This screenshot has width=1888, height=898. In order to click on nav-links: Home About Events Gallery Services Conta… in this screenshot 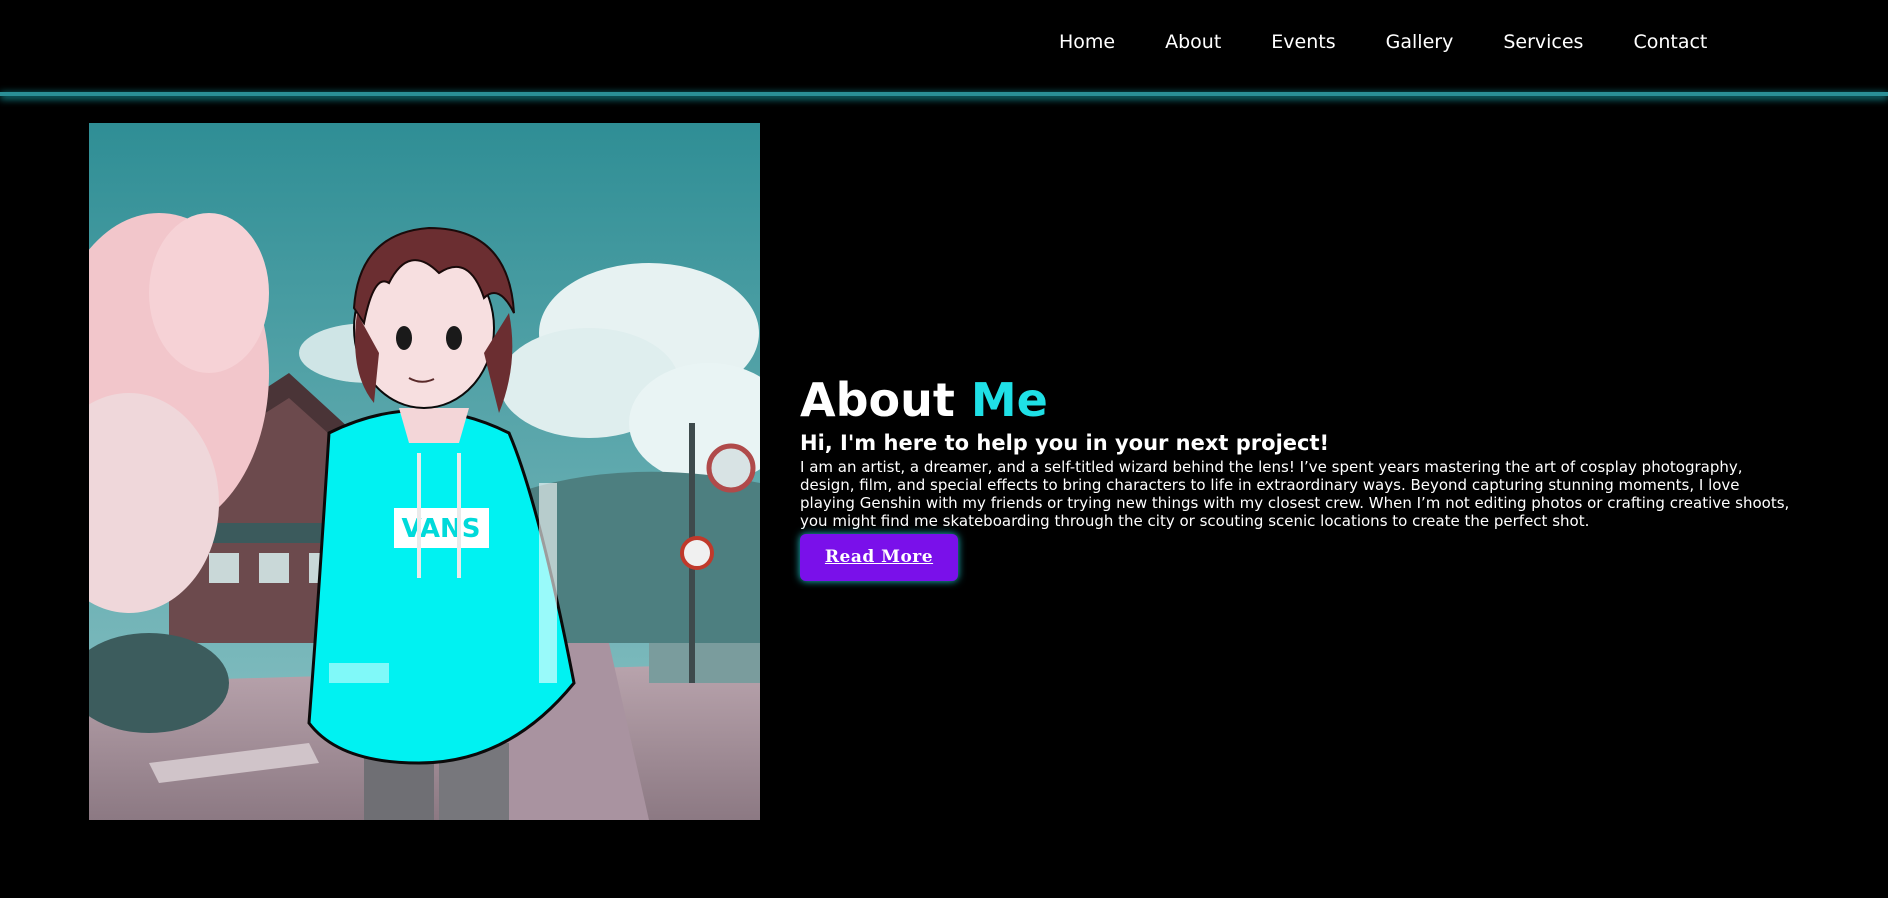, I will do `click(1408, 42)`.